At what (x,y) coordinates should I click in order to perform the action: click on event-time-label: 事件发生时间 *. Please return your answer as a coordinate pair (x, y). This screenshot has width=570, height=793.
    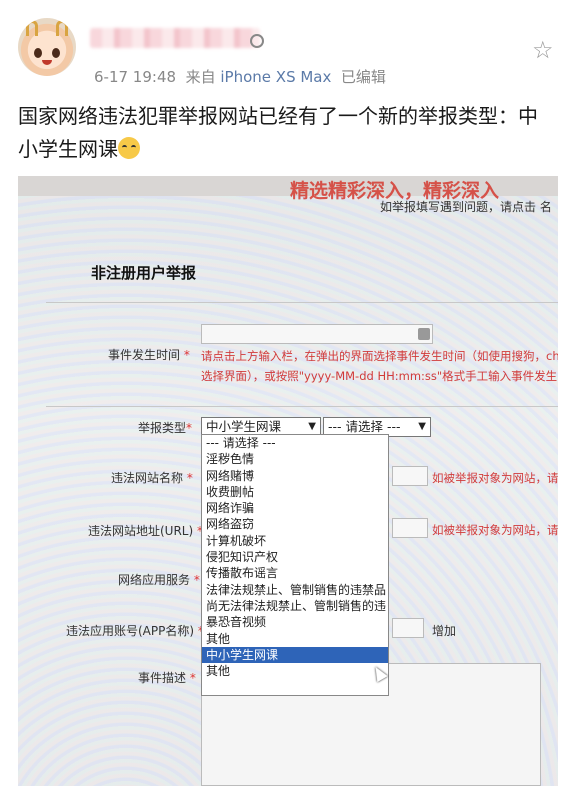
    Looking at the image, I should click on (149, 355).